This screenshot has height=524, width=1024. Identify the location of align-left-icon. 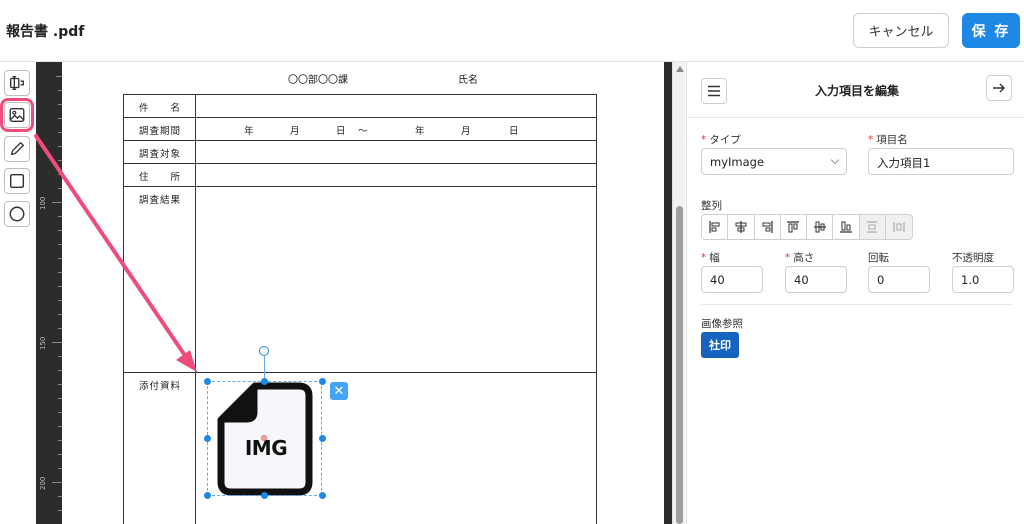
(714, 227).